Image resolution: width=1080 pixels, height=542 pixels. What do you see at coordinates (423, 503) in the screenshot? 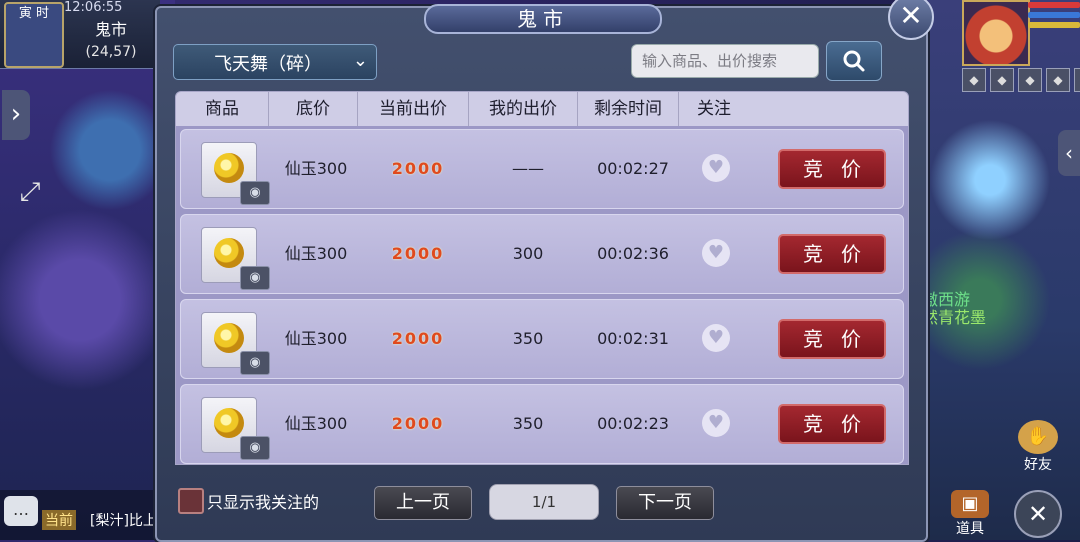
I see `prev-page-button: 上一页` at bounding box center [423, 503].